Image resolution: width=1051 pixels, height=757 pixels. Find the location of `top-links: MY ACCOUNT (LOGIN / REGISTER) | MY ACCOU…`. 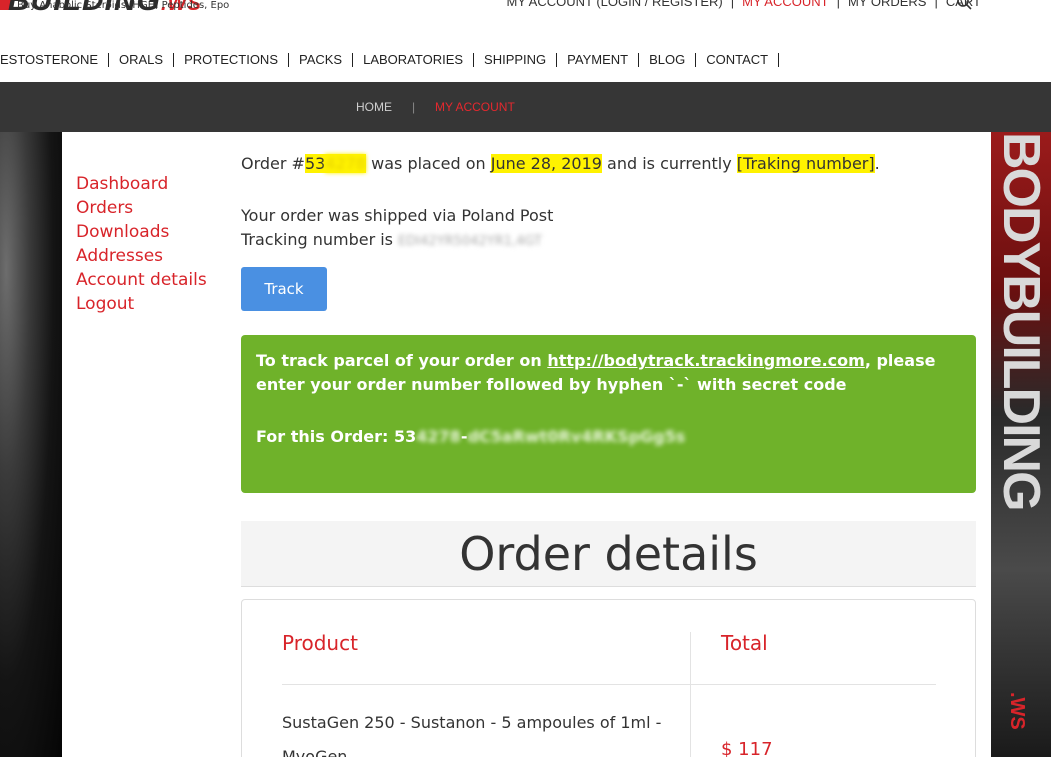

top-links: MY ACCOUNT (LOGIN / REGISTER) | MY ACCOU… is located at coordinates (744, 5).